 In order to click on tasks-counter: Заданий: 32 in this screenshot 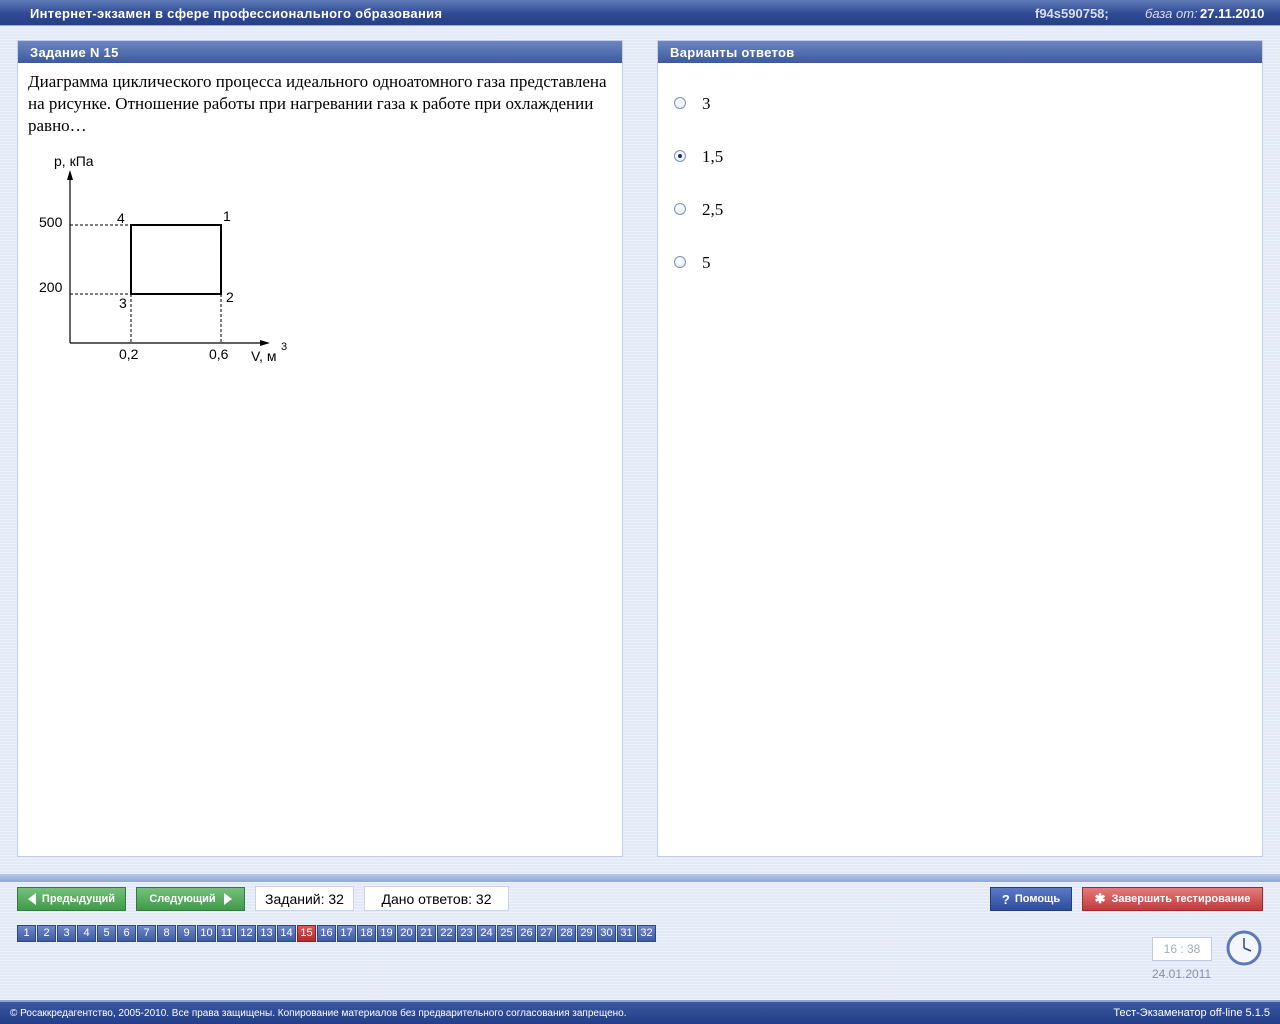, I will do `click(304, 898)`.